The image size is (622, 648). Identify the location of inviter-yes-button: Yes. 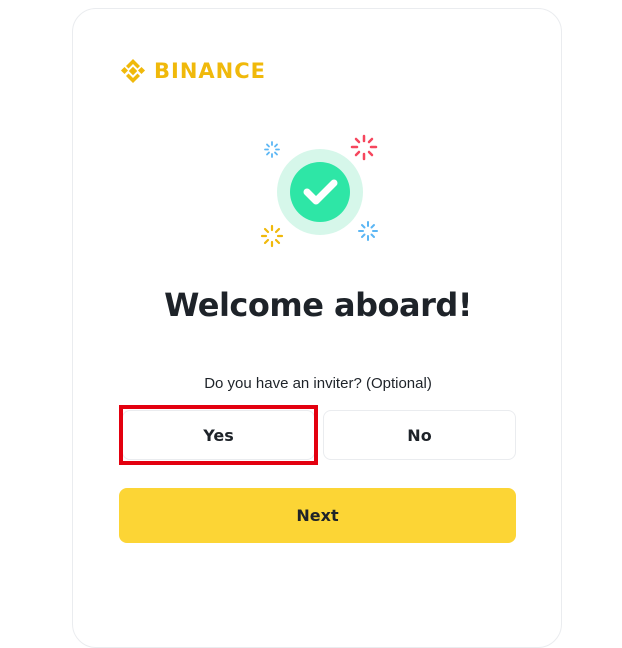
(218, 435).